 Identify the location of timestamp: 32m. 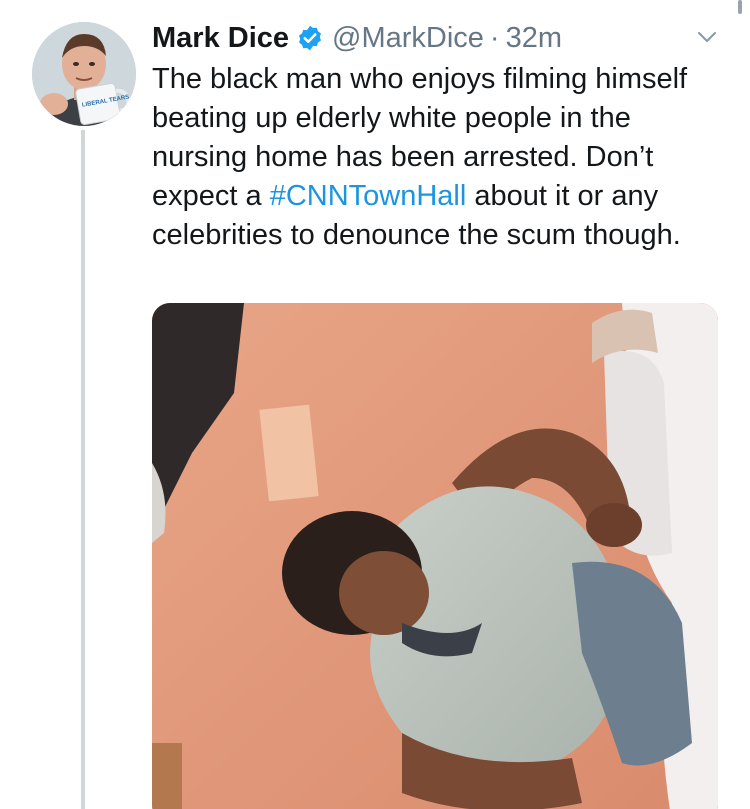
(534, 38).